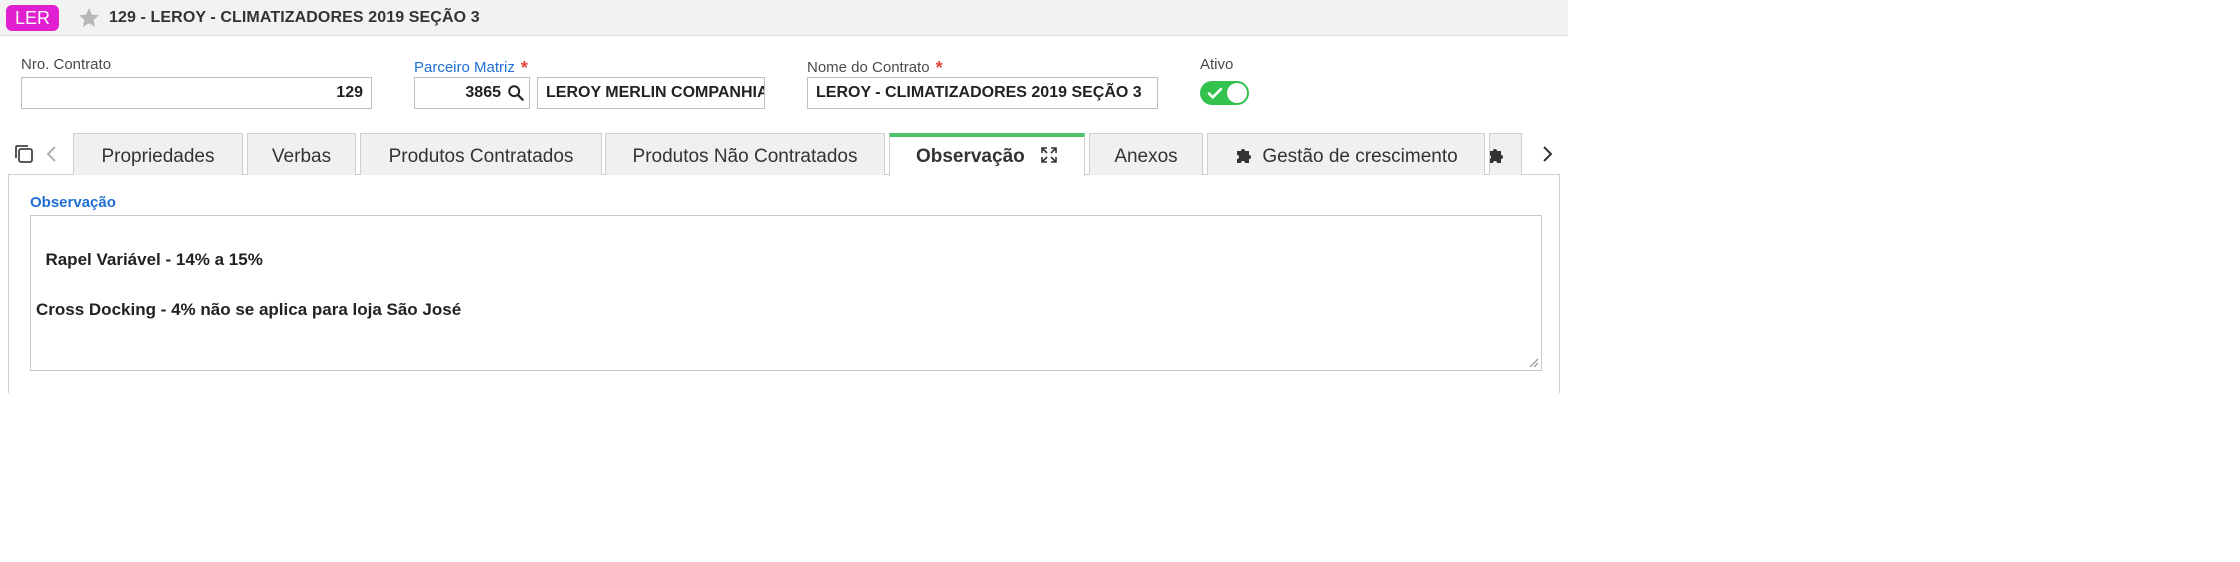  I want to click on contract-number-value: 129, so click(349, 92).